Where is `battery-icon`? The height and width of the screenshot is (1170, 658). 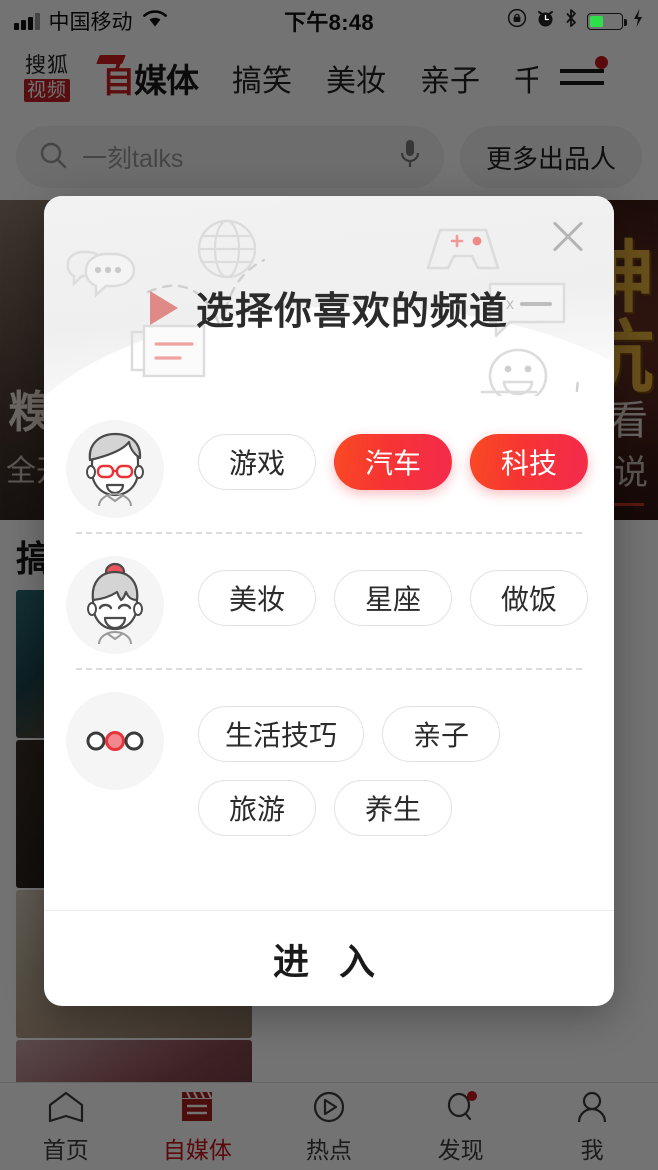
battery-icon is located at coordinates (607, 21).